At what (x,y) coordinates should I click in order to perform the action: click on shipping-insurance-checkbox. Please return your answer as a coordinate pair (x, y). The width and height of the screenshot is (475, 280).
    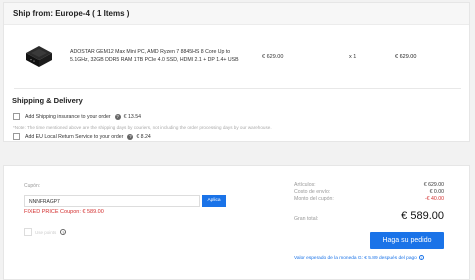
    Looking at the image, I should click on (16, 116).